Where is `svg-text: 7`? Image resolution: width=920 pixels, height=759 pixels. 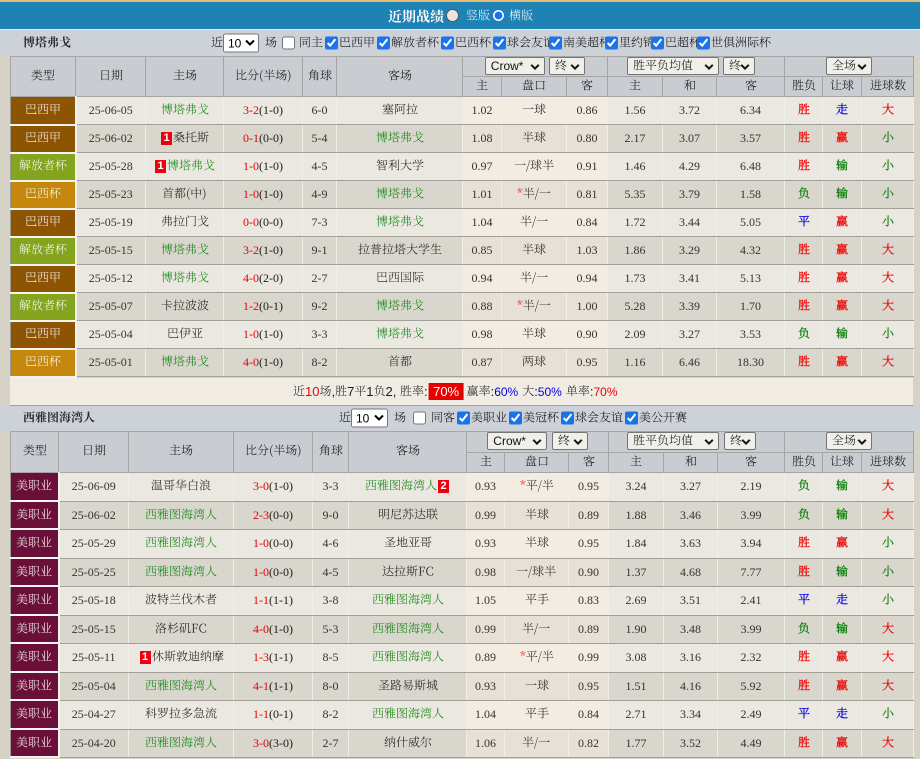 svg-text: 7 is located at coordinates (350, 391).